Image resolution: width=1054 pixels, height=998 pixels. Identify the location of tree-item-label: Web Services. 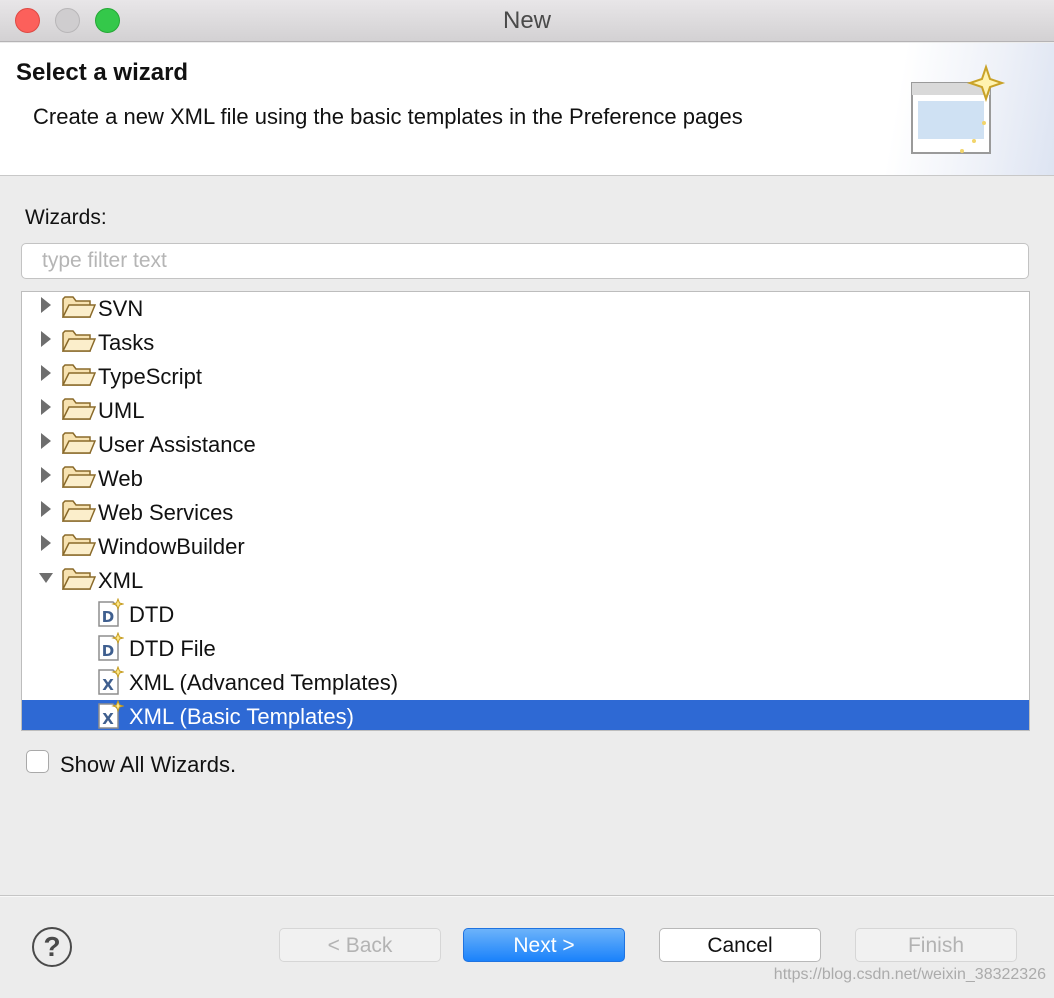
(166, 512).